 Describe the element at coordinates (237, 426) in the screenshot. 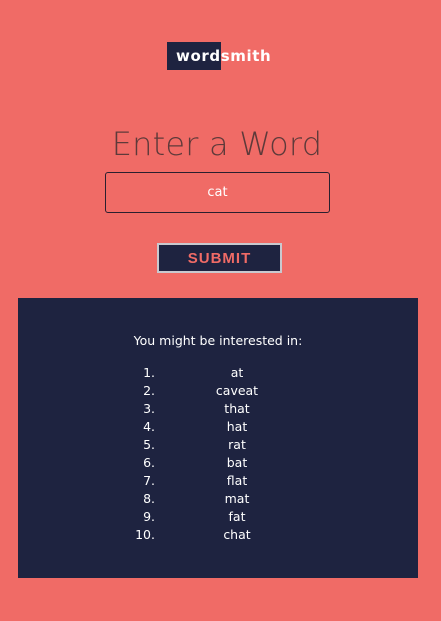

I see `result-word: hat` at that location.